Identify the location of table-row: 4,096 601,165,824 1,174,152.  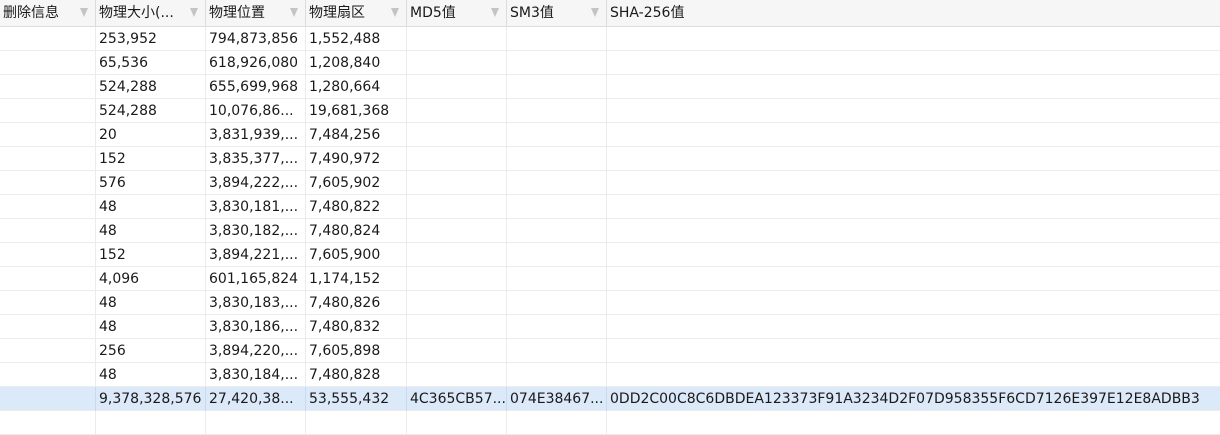
(610, 279).